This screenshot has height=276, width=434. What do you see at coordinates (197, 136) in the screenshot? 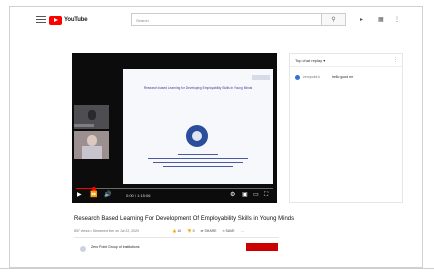
I see `institution-emblem-icon` at bounding box center [197, 136].